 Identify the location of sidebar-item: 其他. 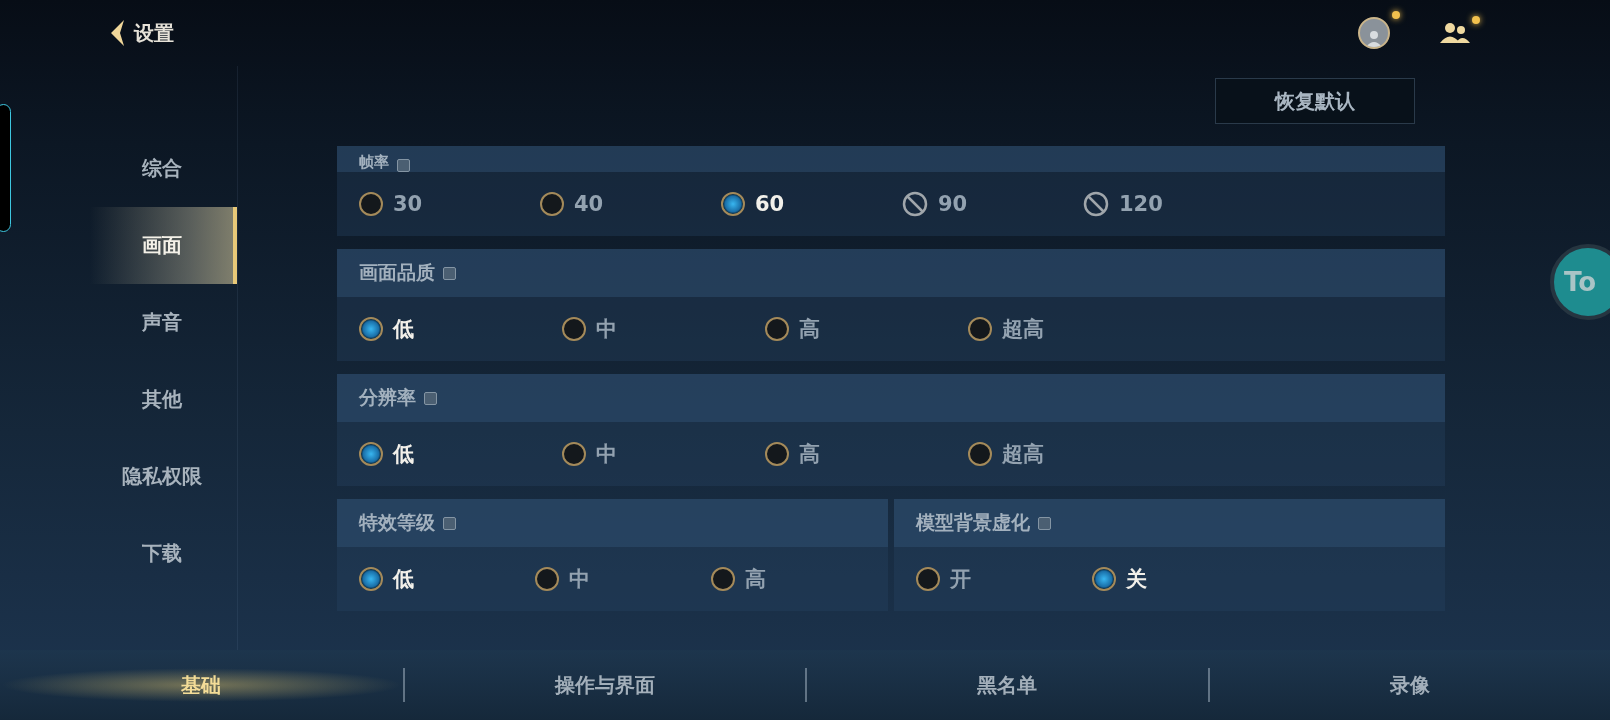
(163, 399).